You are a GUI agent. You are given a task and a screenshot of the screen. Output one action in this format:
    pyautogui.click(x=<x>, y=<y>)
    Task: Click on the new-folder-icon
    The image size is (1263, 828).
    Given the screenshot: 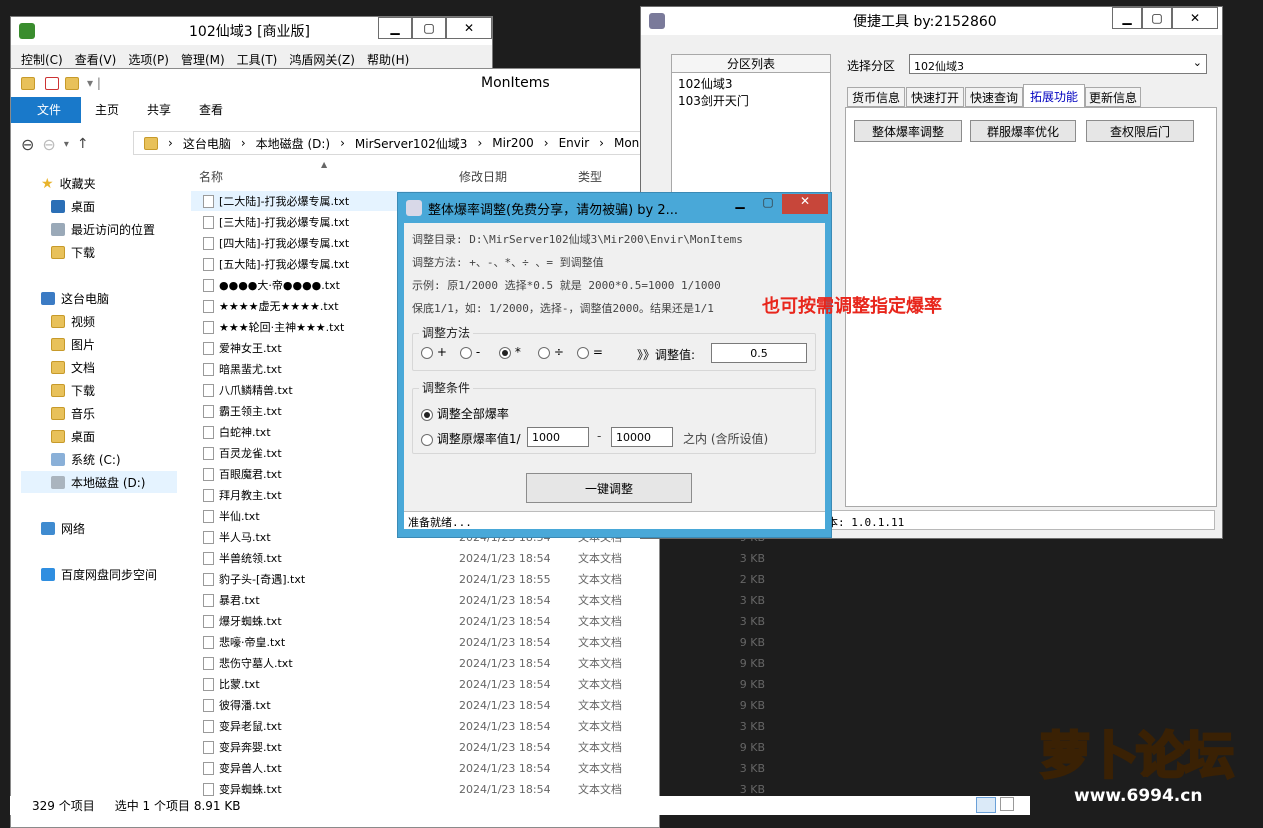 What is the action you would take?
    pyautogui.click(x=72, y=83)
    